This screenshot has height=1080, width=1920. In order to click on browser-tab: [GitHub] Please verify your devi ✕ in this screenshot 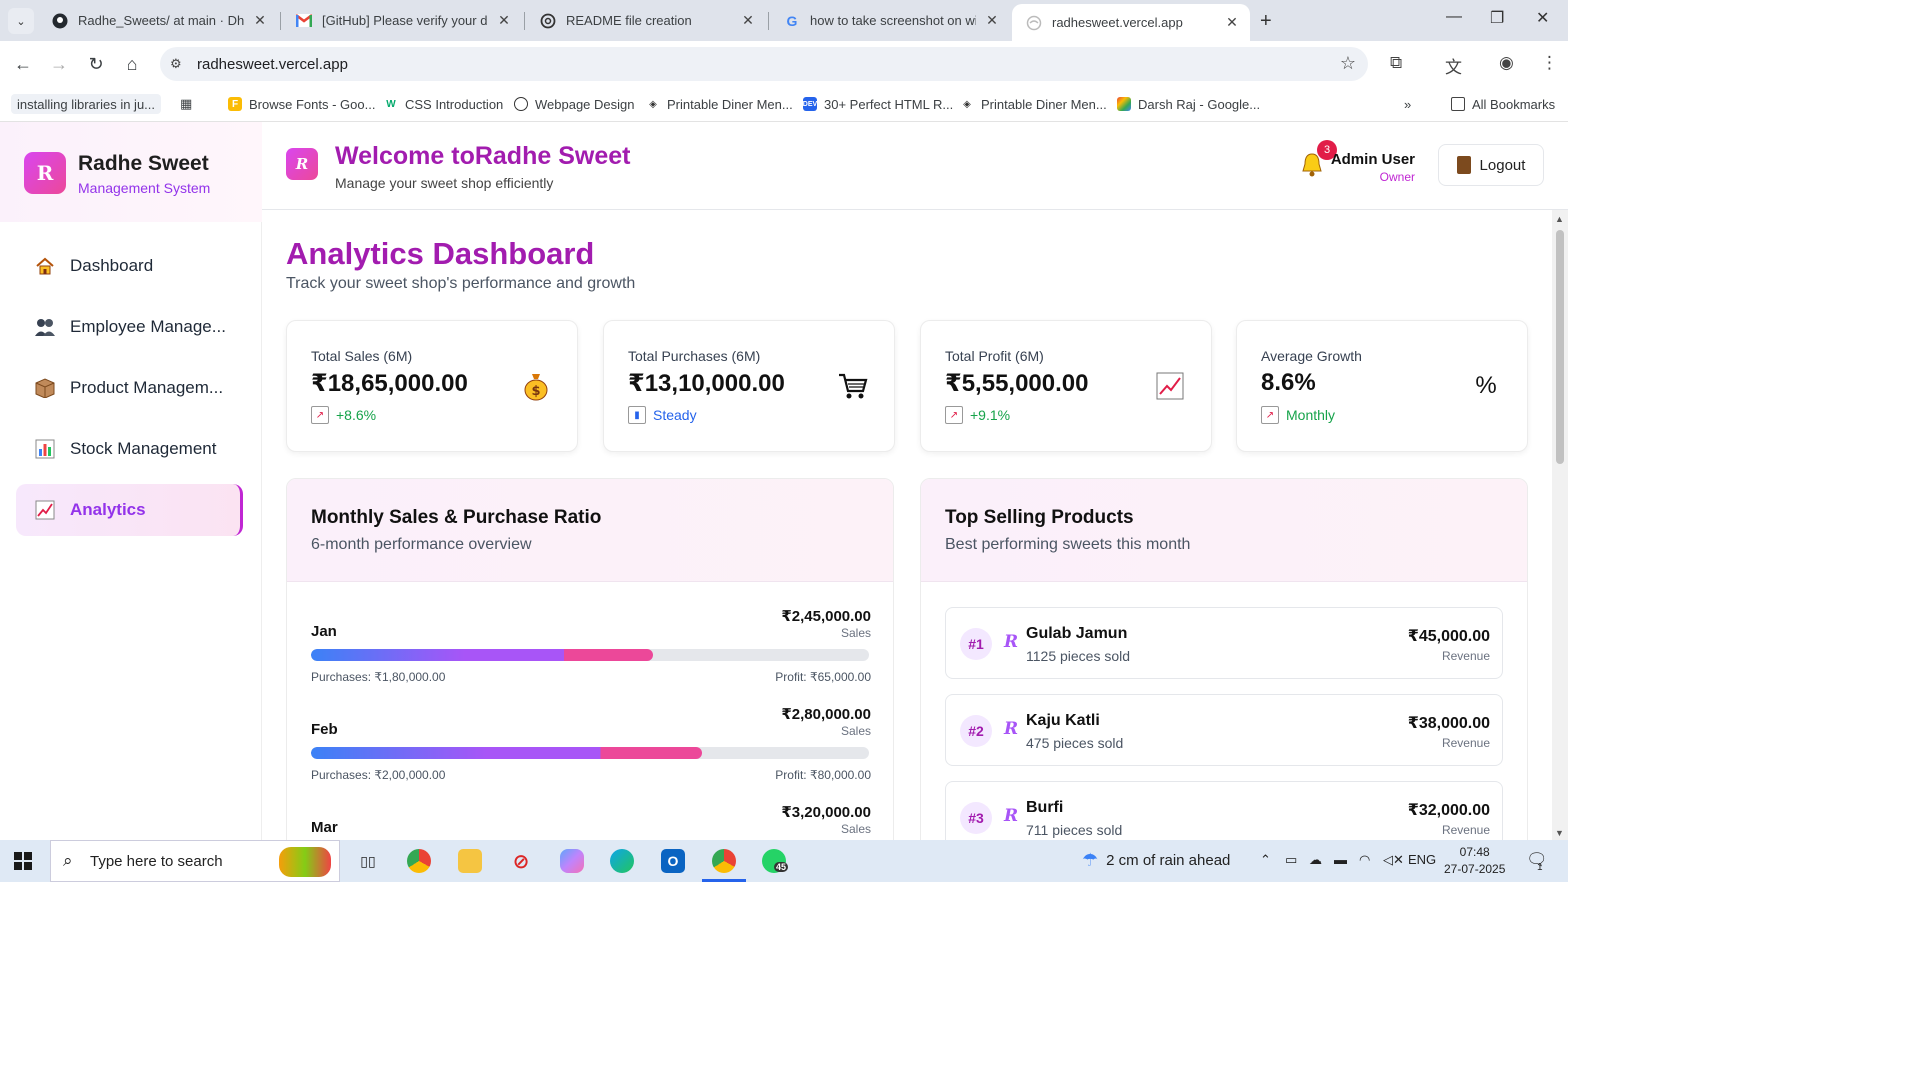, I will do `click(402, 20)`.